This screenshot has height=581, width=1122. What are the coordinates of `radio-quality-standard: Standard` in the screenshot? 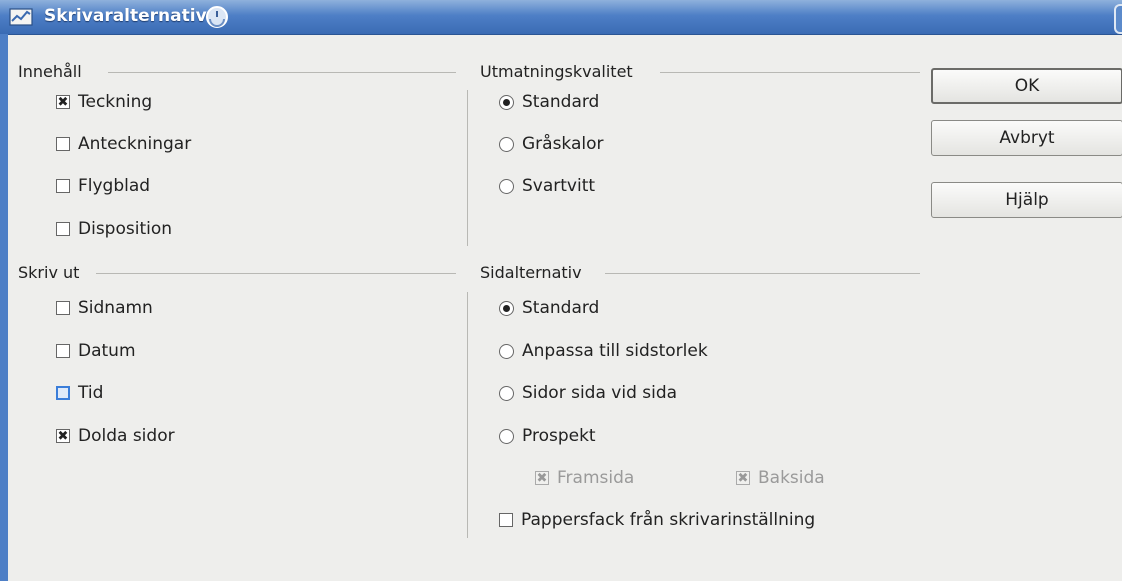 It's located at (549, 102).